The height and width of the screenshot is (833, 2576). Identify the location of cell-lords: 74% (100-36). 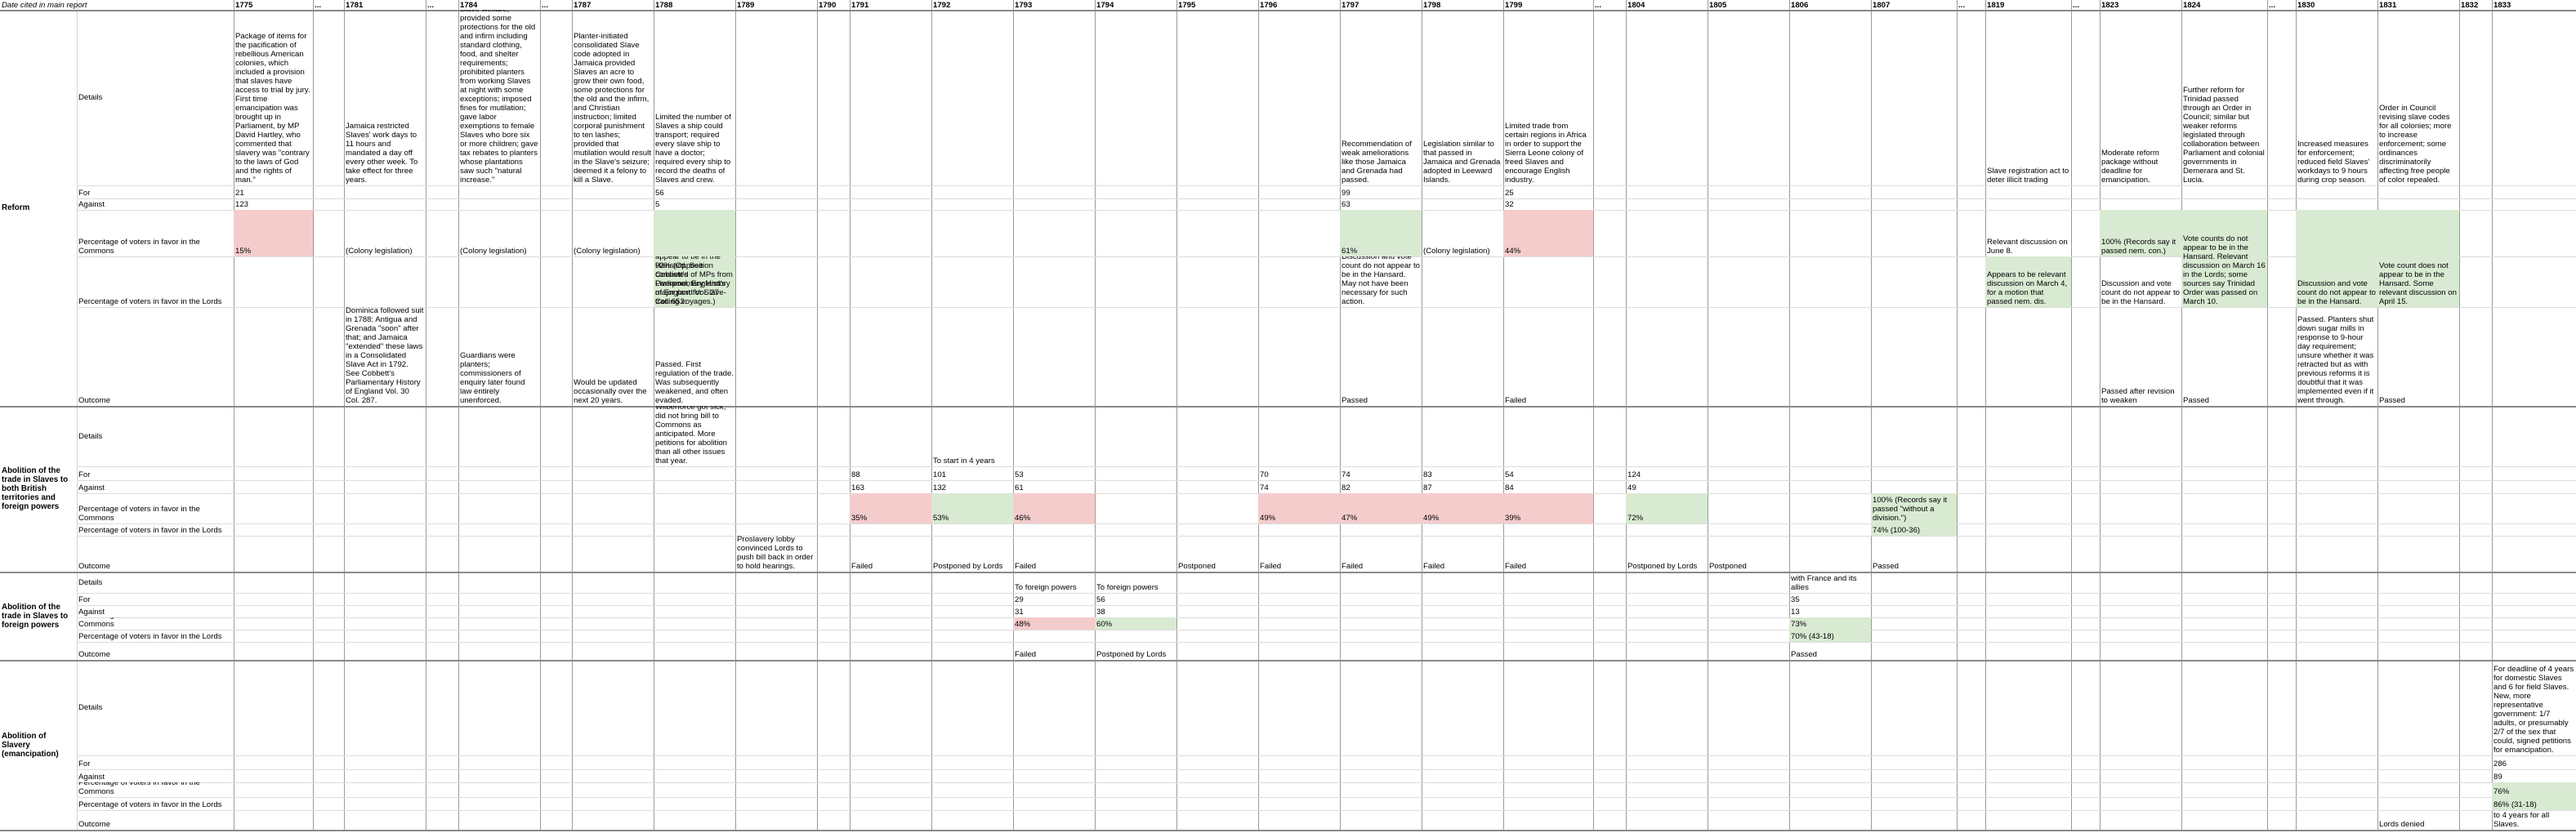
(1914, 529).